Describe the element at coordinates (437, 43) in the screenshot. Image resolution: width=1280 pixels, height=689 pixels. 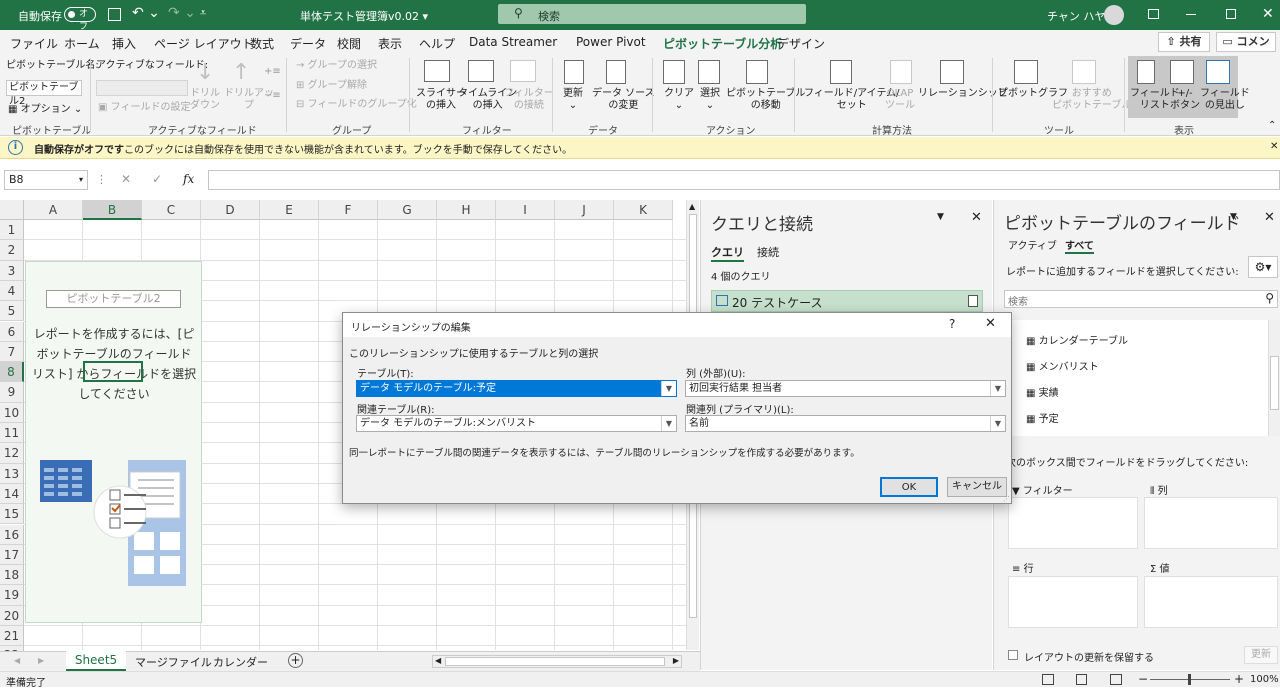
I see `tab-help: ヘルプ` at that location.